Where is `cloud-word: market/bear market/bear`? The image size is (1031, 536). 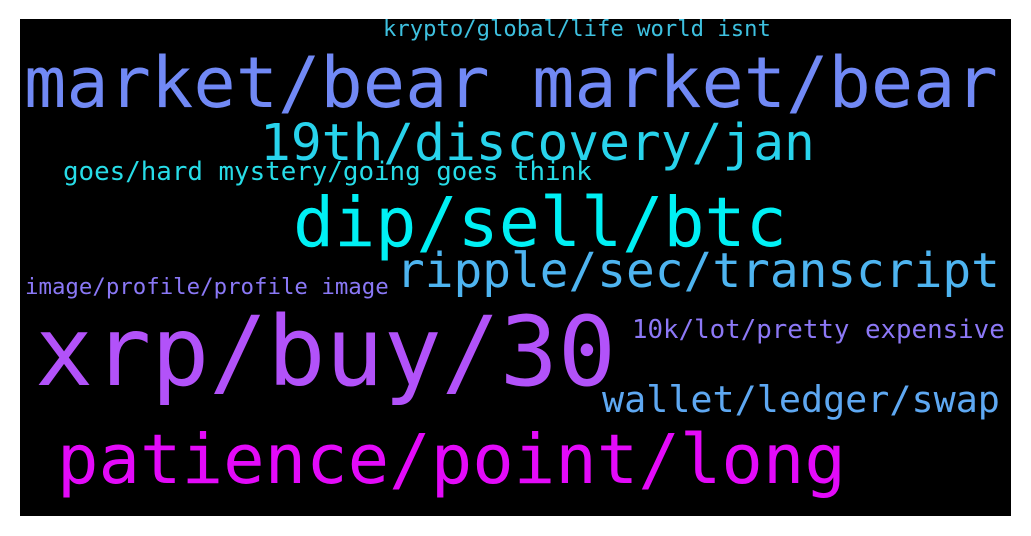
cloud-word: market/bear market/bear is located at coordinates (511, 82).